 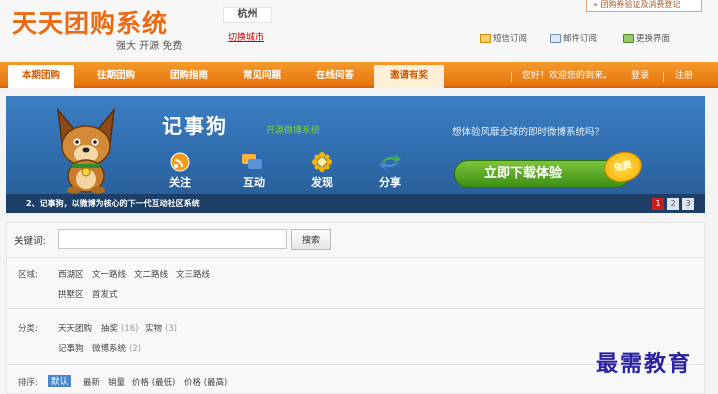 What do you see at coordinates (262, 76) in the screenshot?
I see `tab-faq: 常见问题` at bounding box center [262, 76].